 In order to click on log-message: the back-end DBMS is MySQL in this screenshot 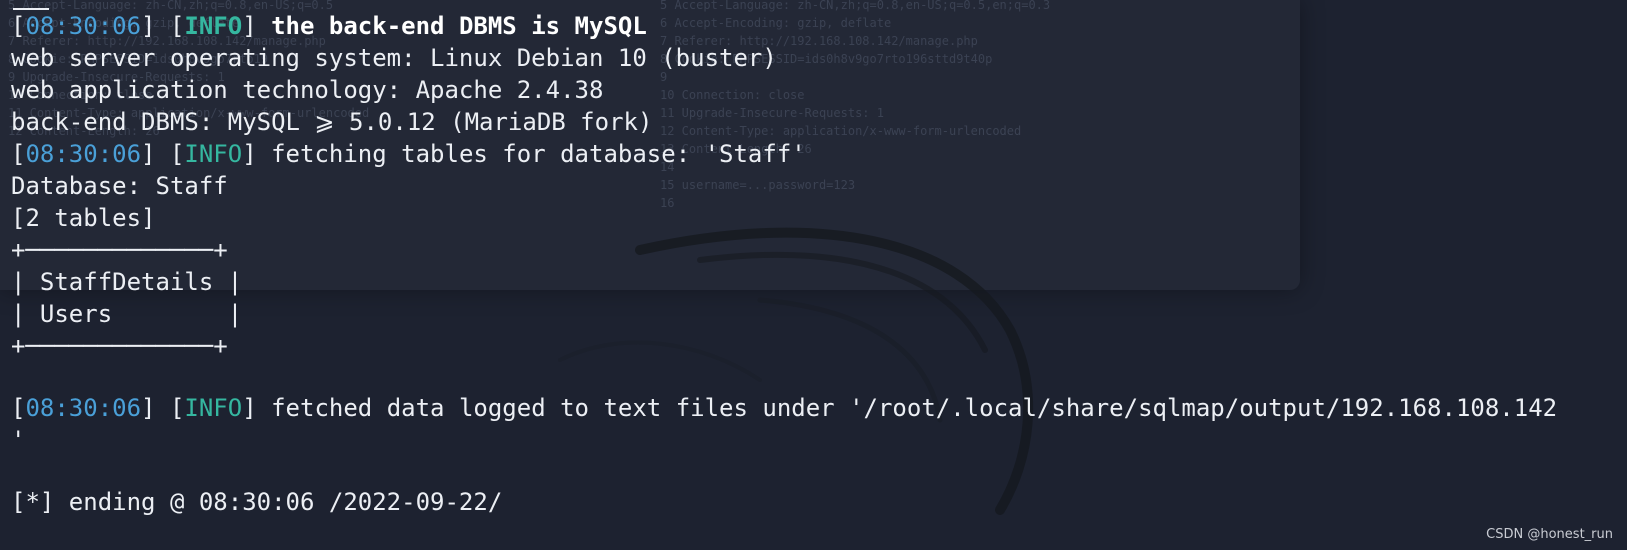, I will do `click(459, 26)`.